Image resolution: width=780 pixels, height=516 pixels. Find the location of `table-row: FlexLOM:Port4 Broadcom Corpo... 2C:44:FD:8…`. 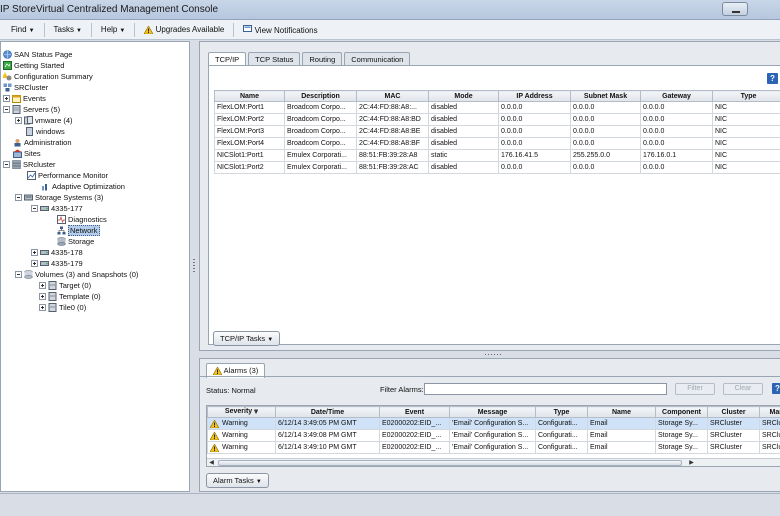

table-row: FlexLOM:Port4 Broadcom Corpo... 2C:44:FD:8… is located at coordinates (497, 143).